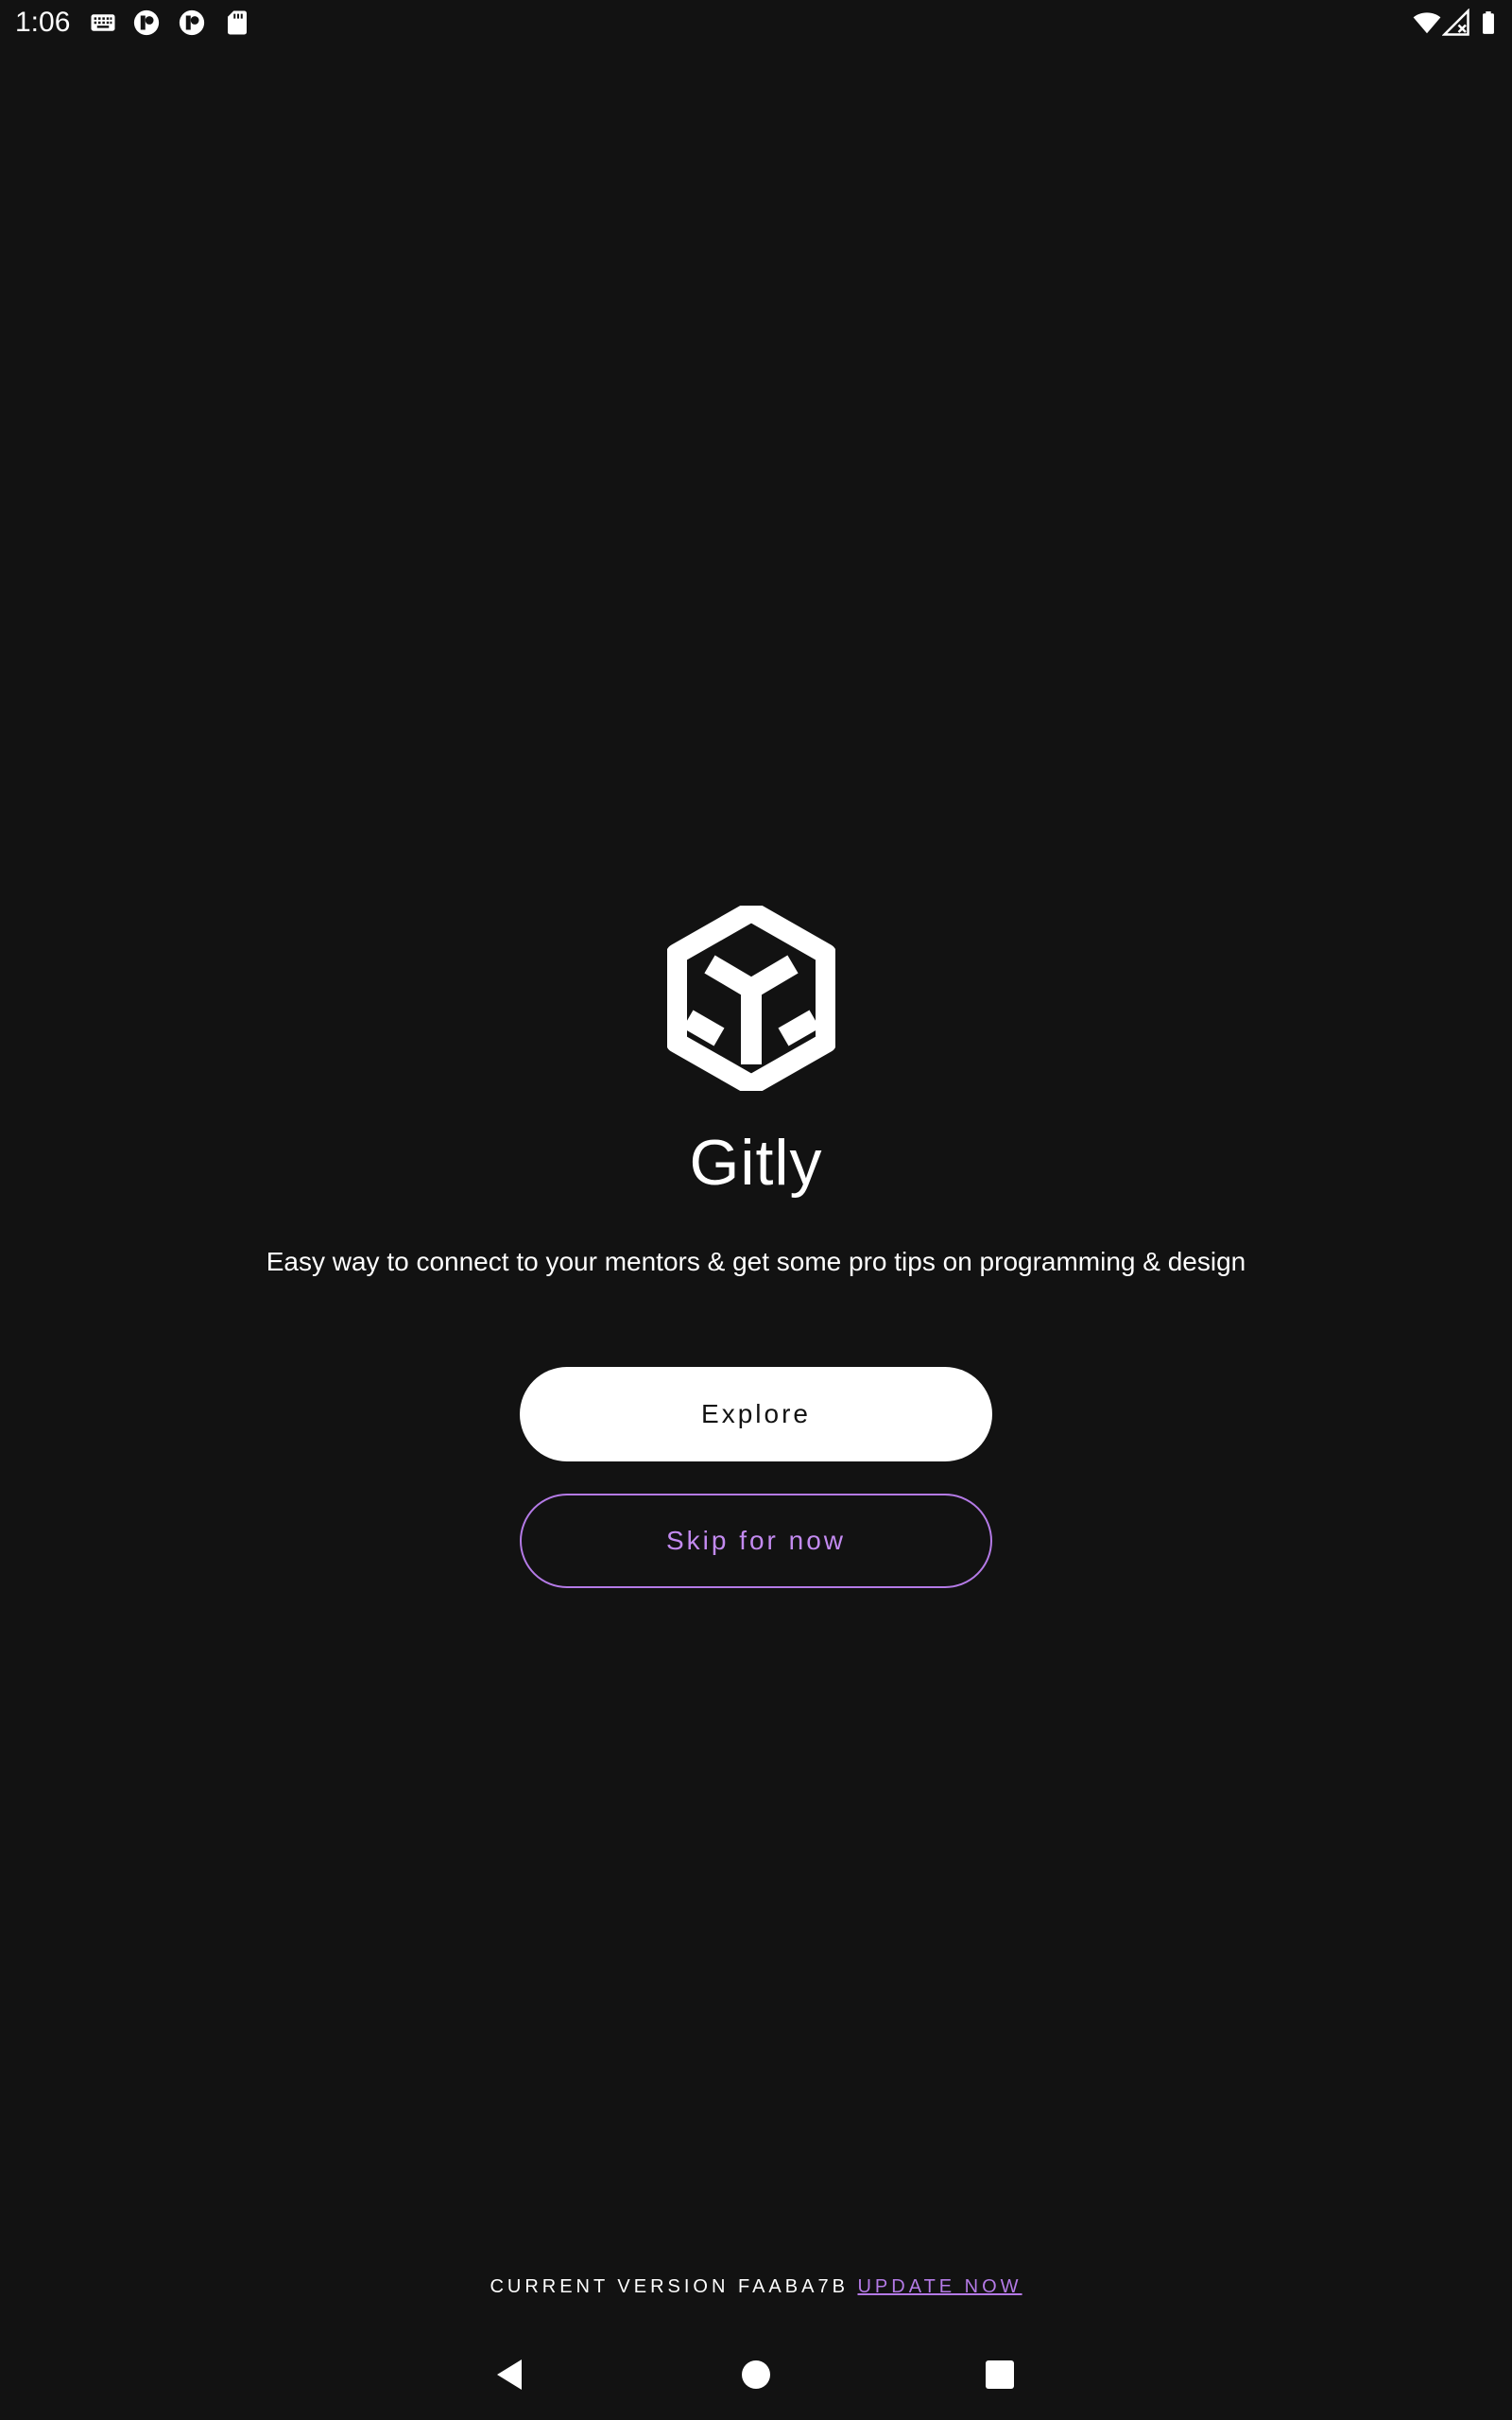  I want to click on update-now-link: UPDATE NOW, so click(939, 2287).